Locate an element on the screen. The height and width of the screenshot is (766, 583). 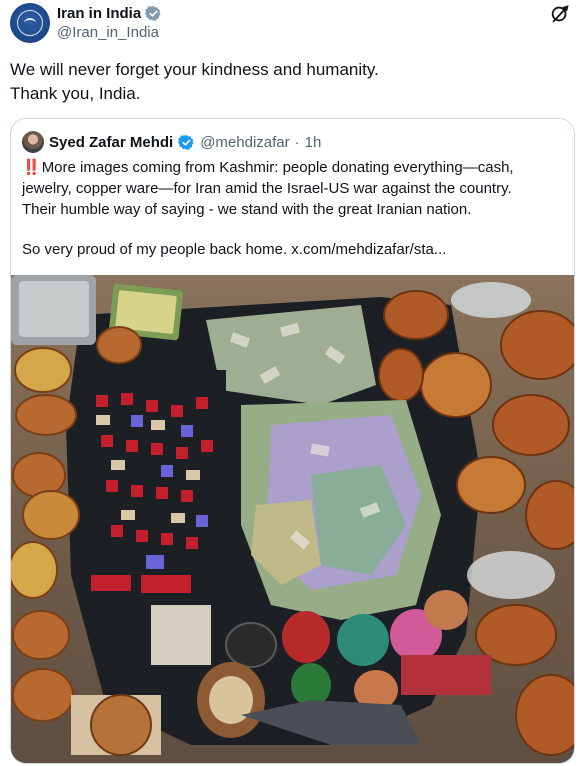
author-handle: @Iran_in_India is located at coordinates (109, 33).